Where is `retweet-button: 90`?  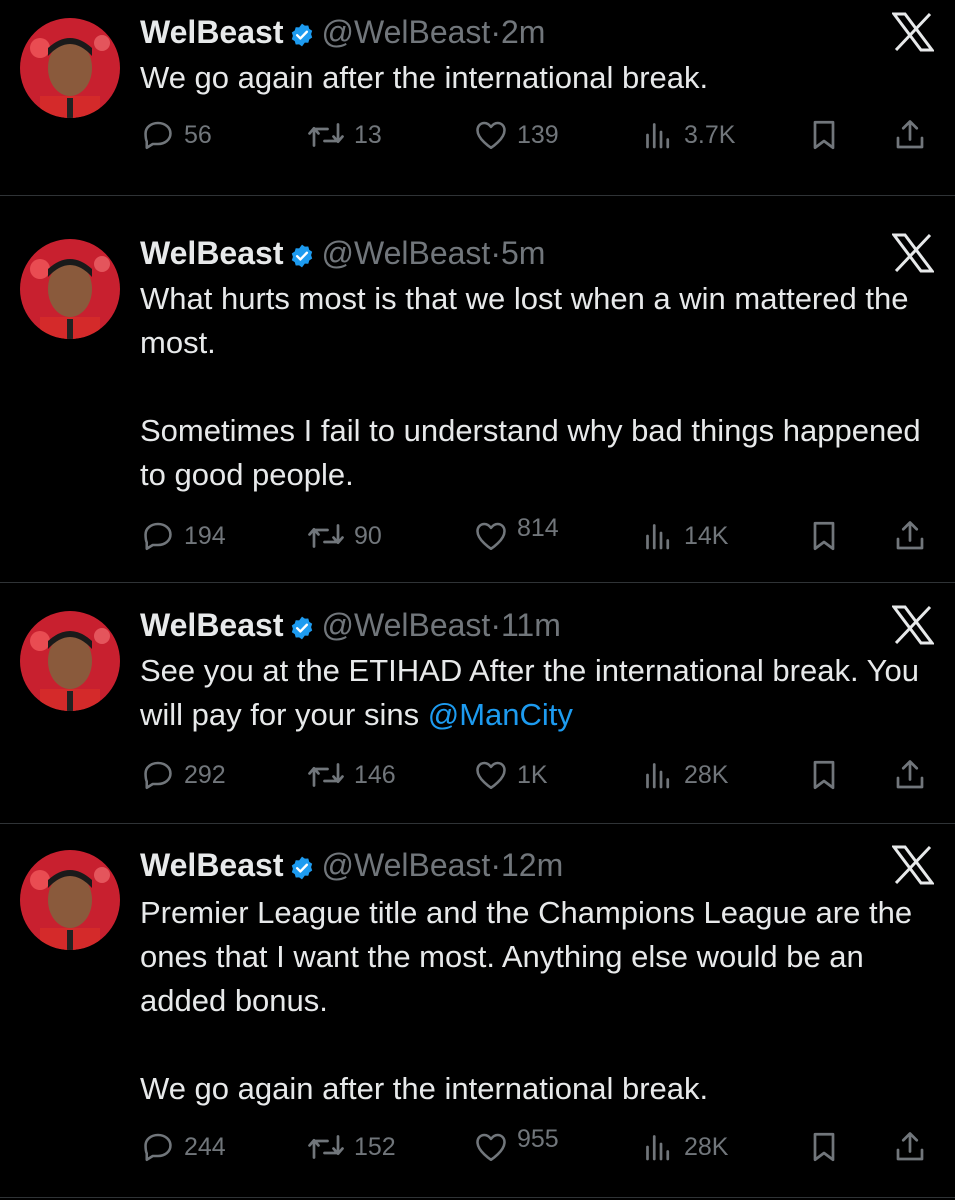
retweet-button: 90 is located at coordinates (344, 536).